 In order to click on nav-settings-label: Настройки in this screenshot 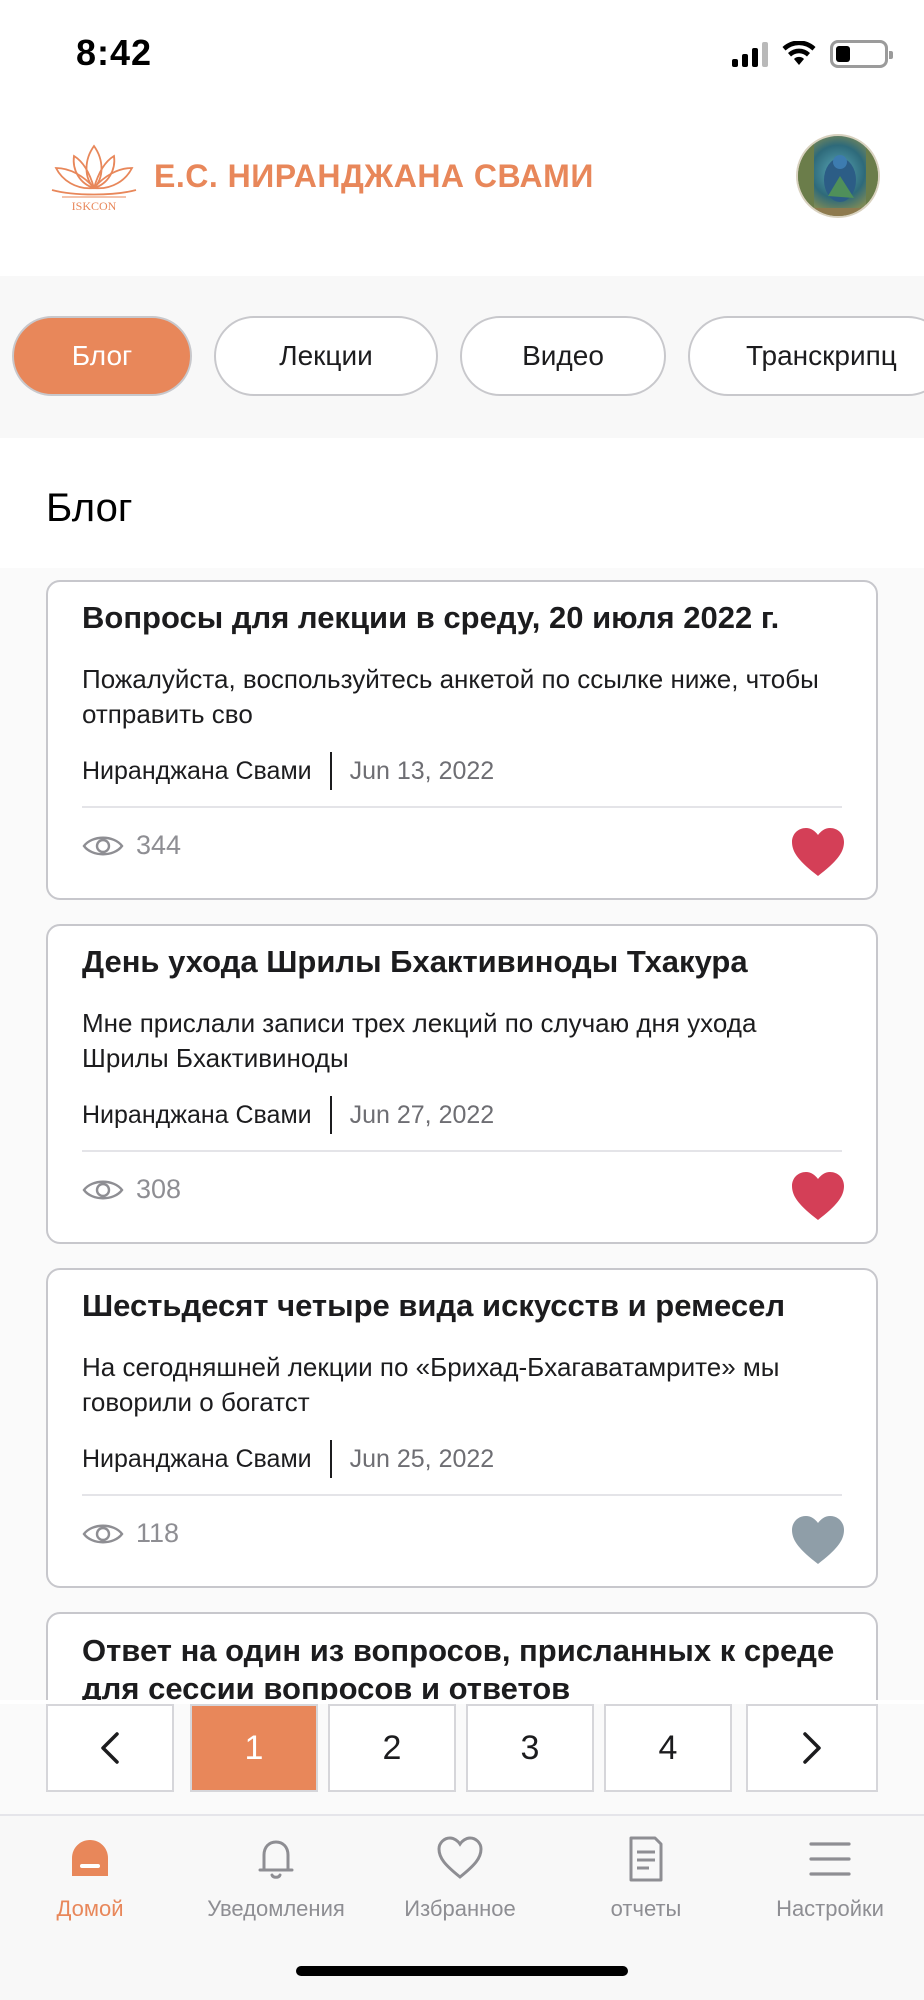, I will do `click(830, 1908)`.